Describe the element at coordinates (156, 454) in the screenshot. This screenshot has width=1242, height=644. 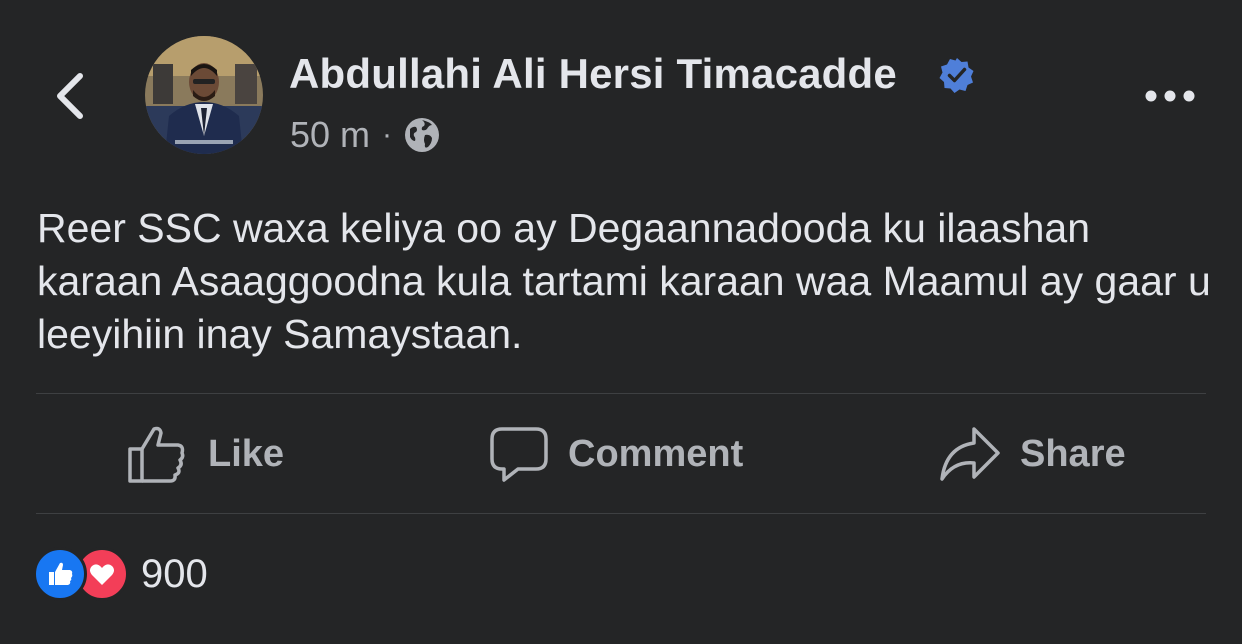
I see `thumbs-up-icon` at that location.